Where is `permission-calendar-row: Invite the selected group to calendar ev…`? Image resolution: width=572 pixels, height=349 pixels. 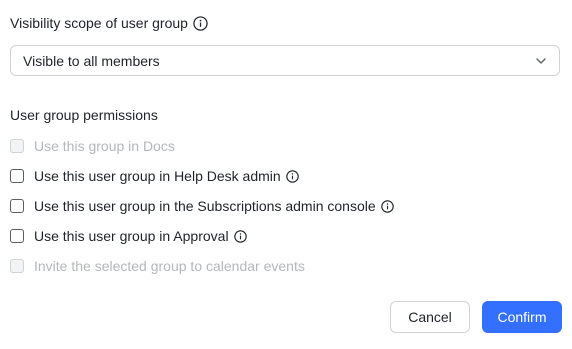
permission-calendar-row: Invite the selected group to calendar ev… is located at coordinates (157, 266).